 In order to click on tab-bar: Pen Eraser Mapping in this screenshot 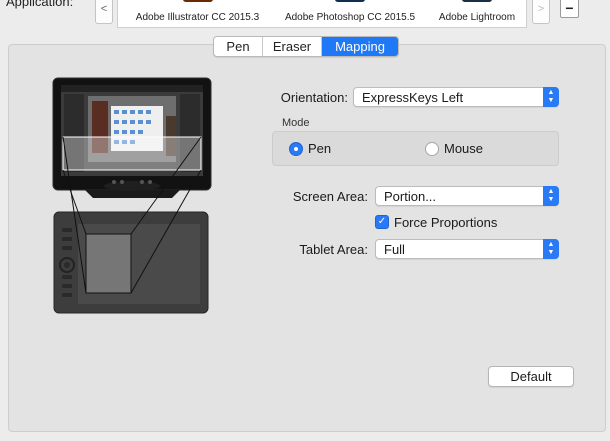, I will do `click(306, 46)`.